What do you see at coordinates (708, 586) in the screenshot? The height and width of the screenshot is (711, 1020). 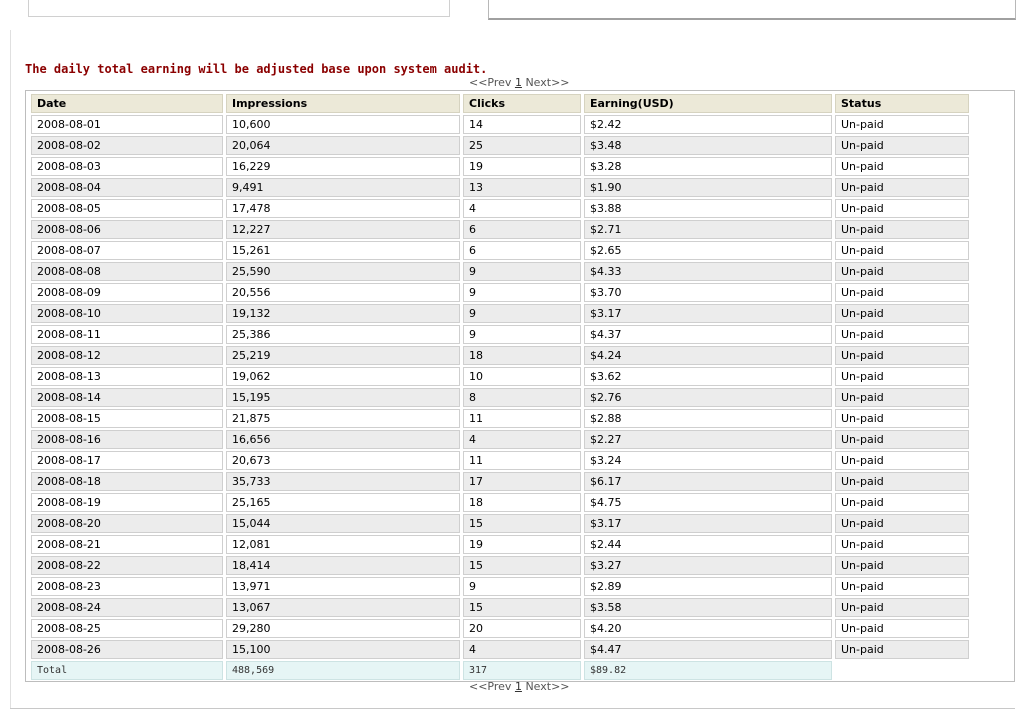 I see `earning-cell: $2.89` at bounding box center [708, 586].